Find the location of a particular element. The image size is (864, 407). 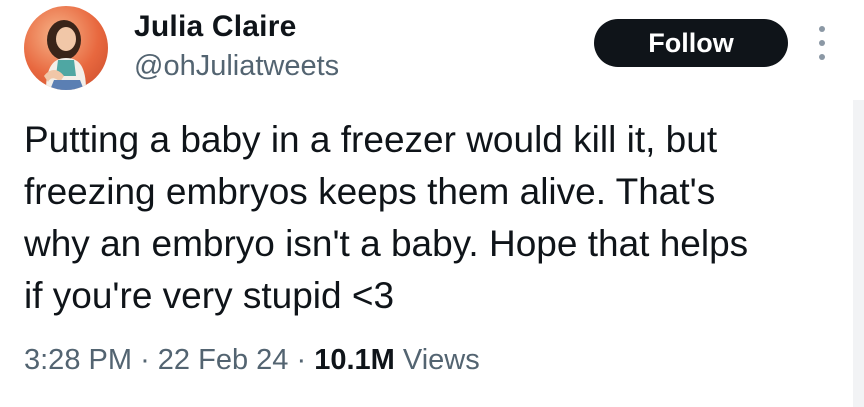

tweet-time: 3:28 PM is located at coordinates (78, 360).